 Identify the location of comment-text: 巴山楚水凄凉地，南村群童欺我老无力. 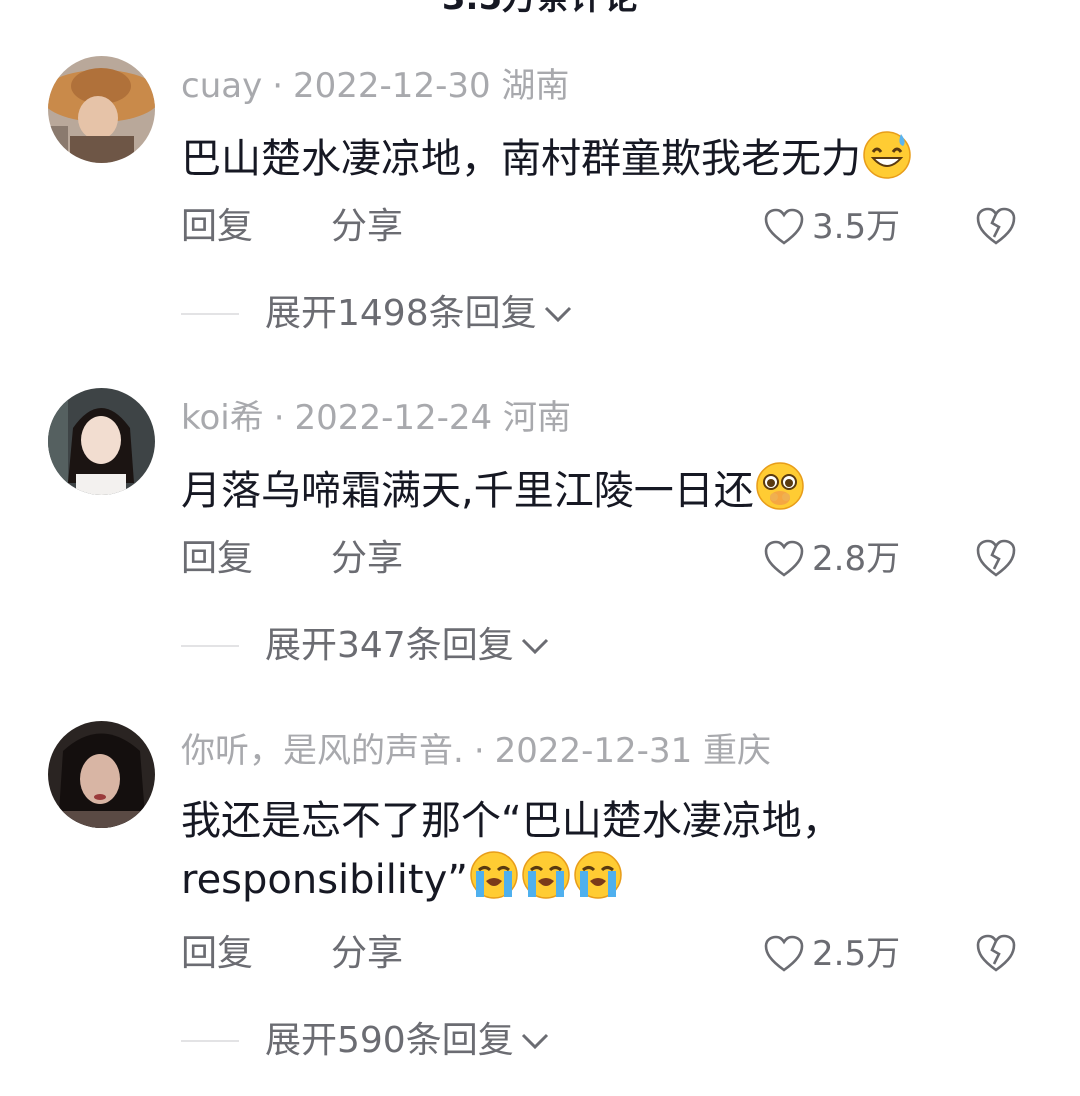
(601, 157).